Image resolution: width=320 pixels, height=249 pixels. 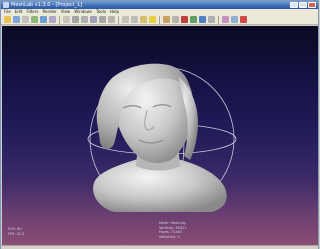 What do you see at coordinates (34, 19) in the screenshot?
I see `import-mesh-icon` at bounding box center [34, 19].